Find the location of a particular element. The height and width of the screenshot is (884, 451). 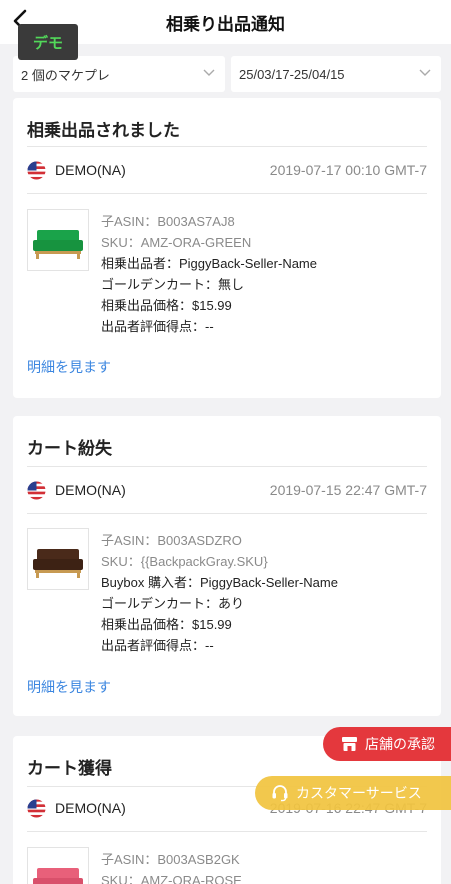

date-range-filter-dropdown: 25/03/17-25/04/15 is located at coordinates (336, 74).